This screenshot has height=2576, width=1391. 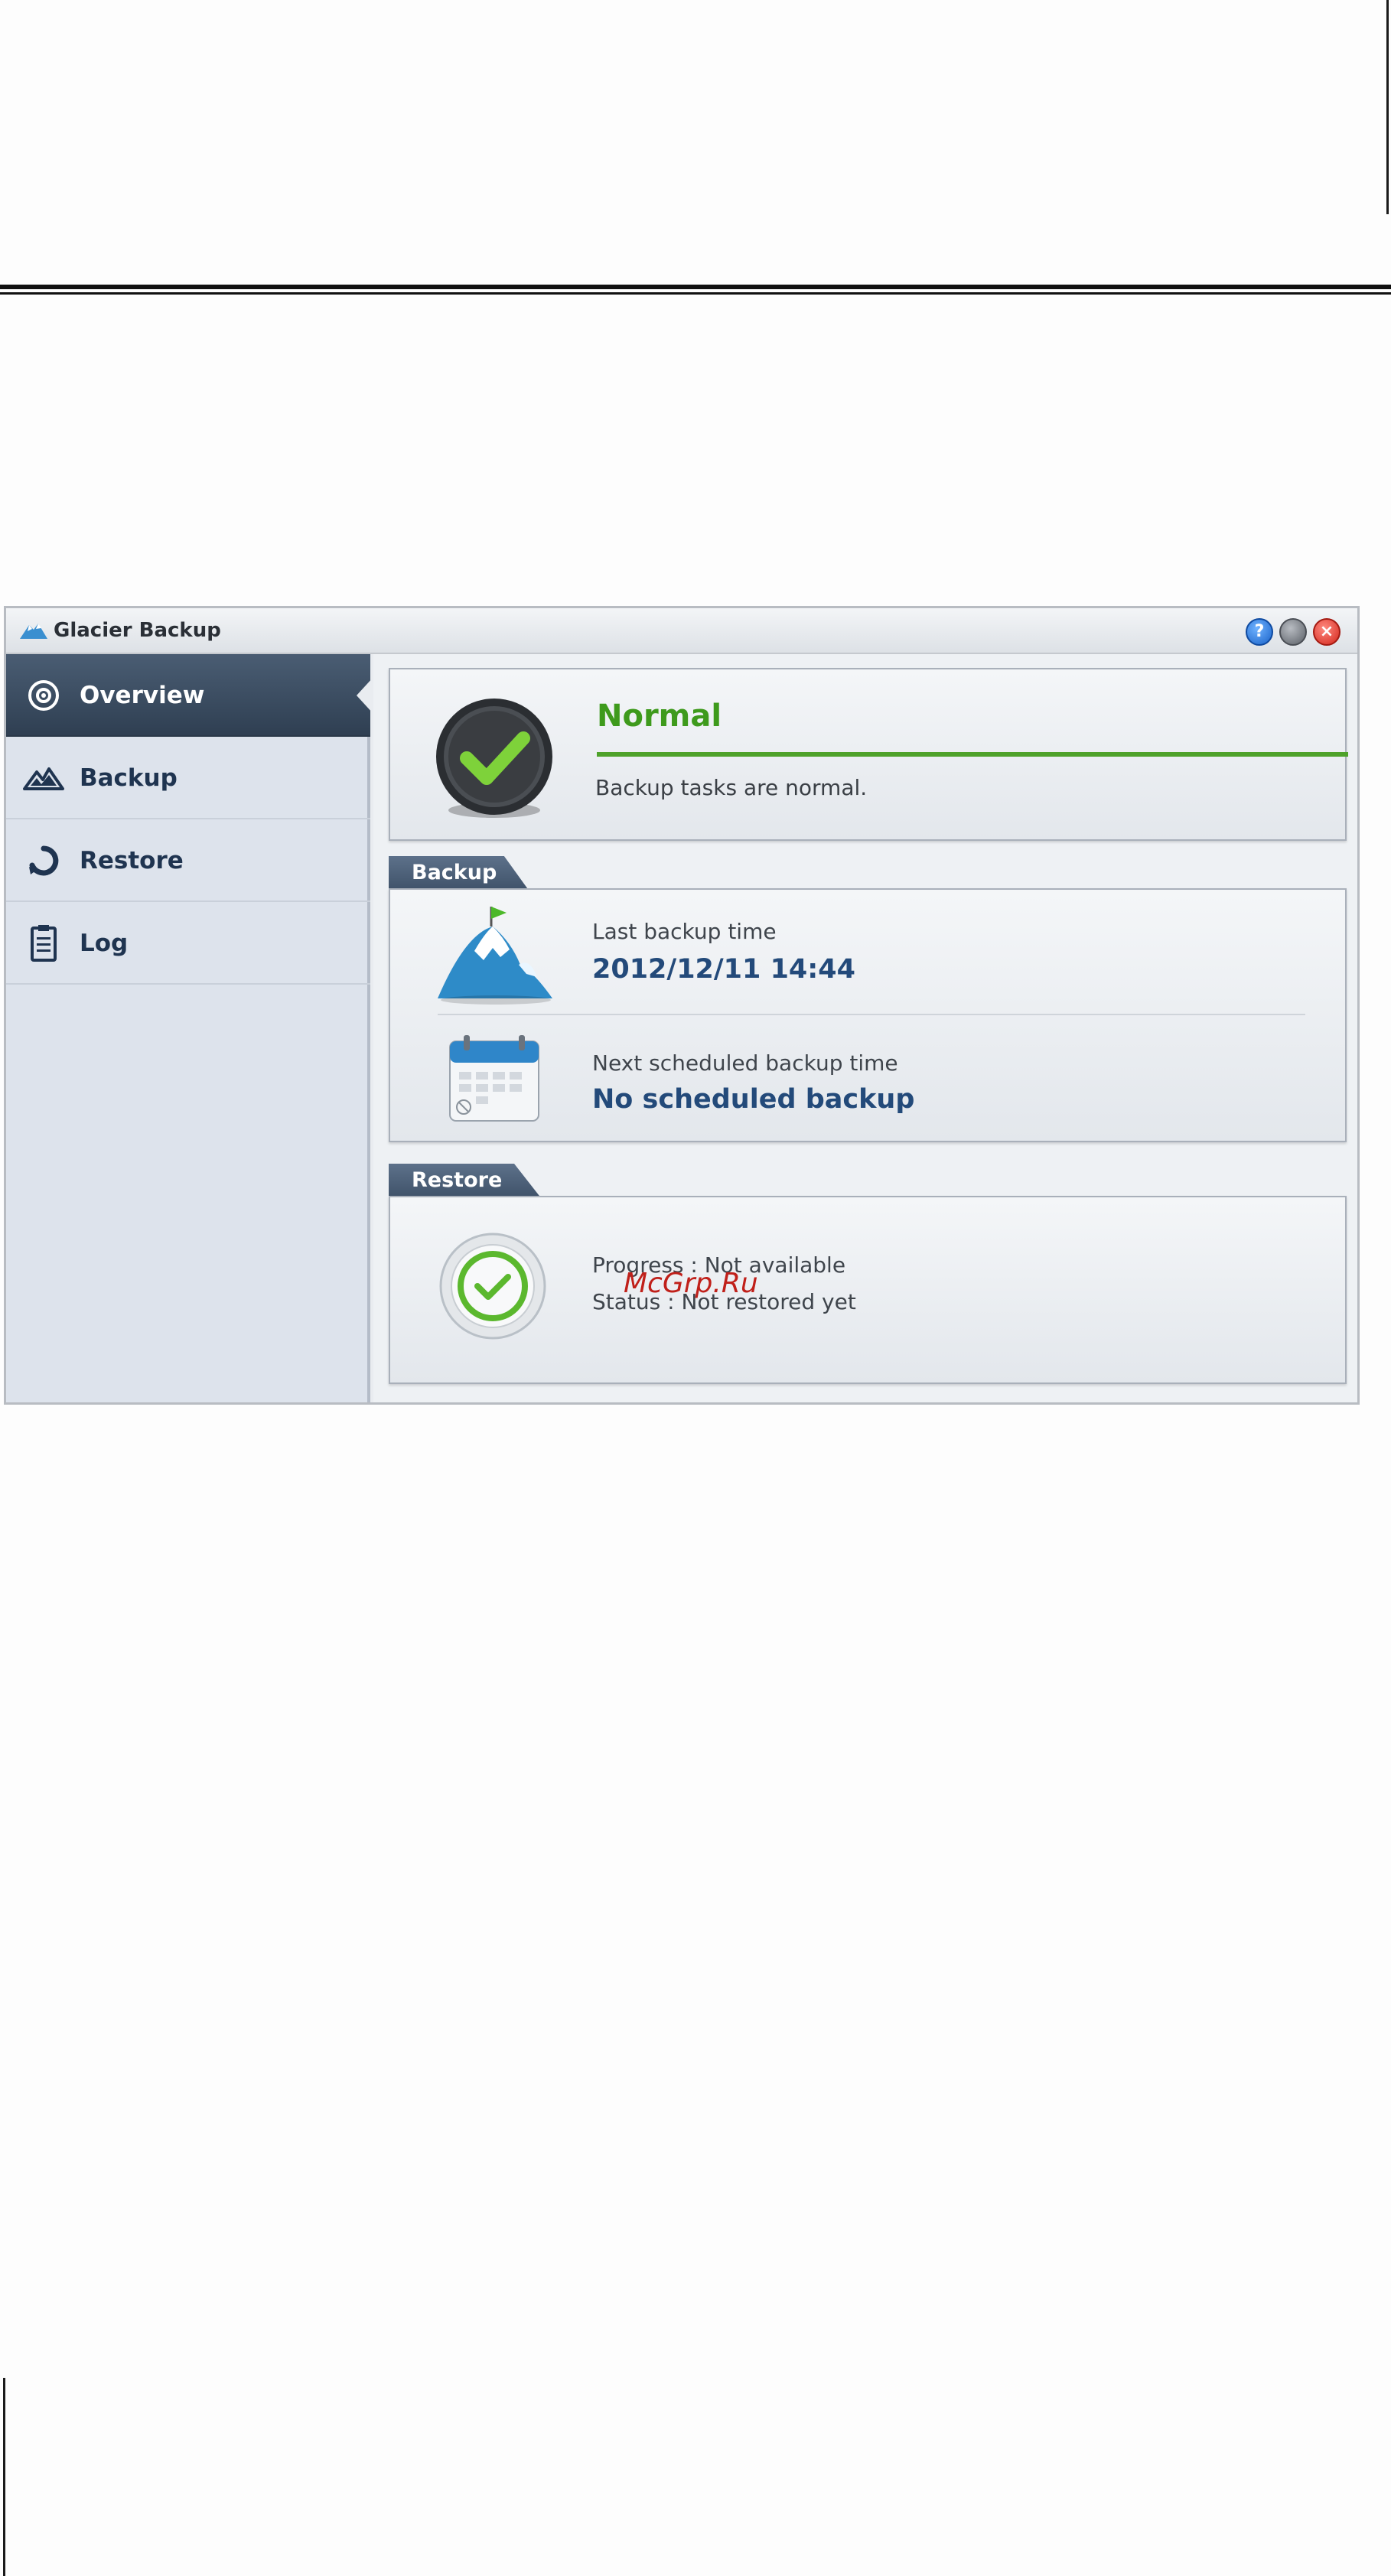 I want to click on close-icon: ×, so click(x=1326, y=632).